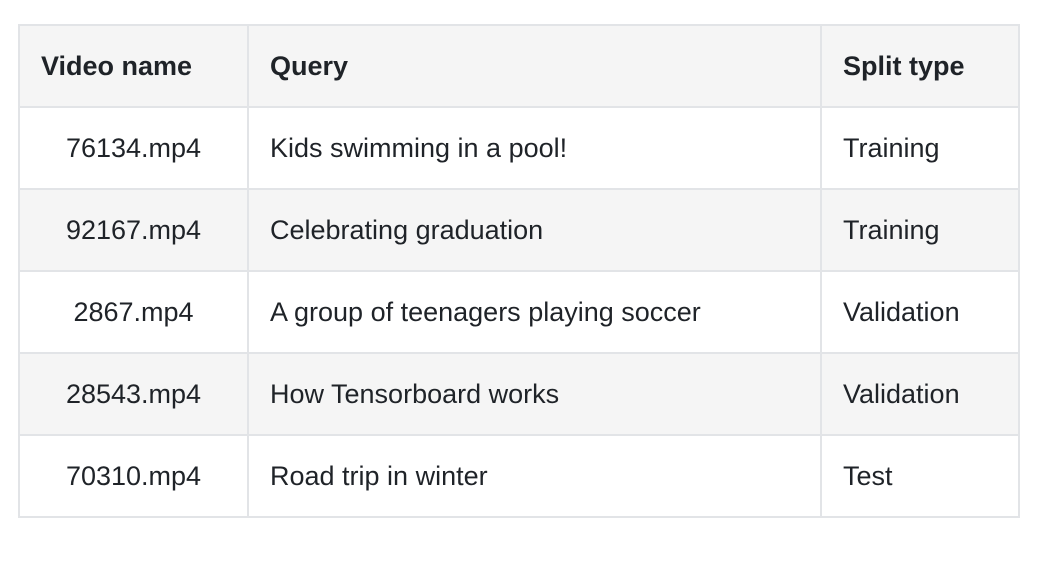 This screenshot has height=564, width=1040. I want to click on cell-query: Kids swimming in a pool!, so click(534, 148).